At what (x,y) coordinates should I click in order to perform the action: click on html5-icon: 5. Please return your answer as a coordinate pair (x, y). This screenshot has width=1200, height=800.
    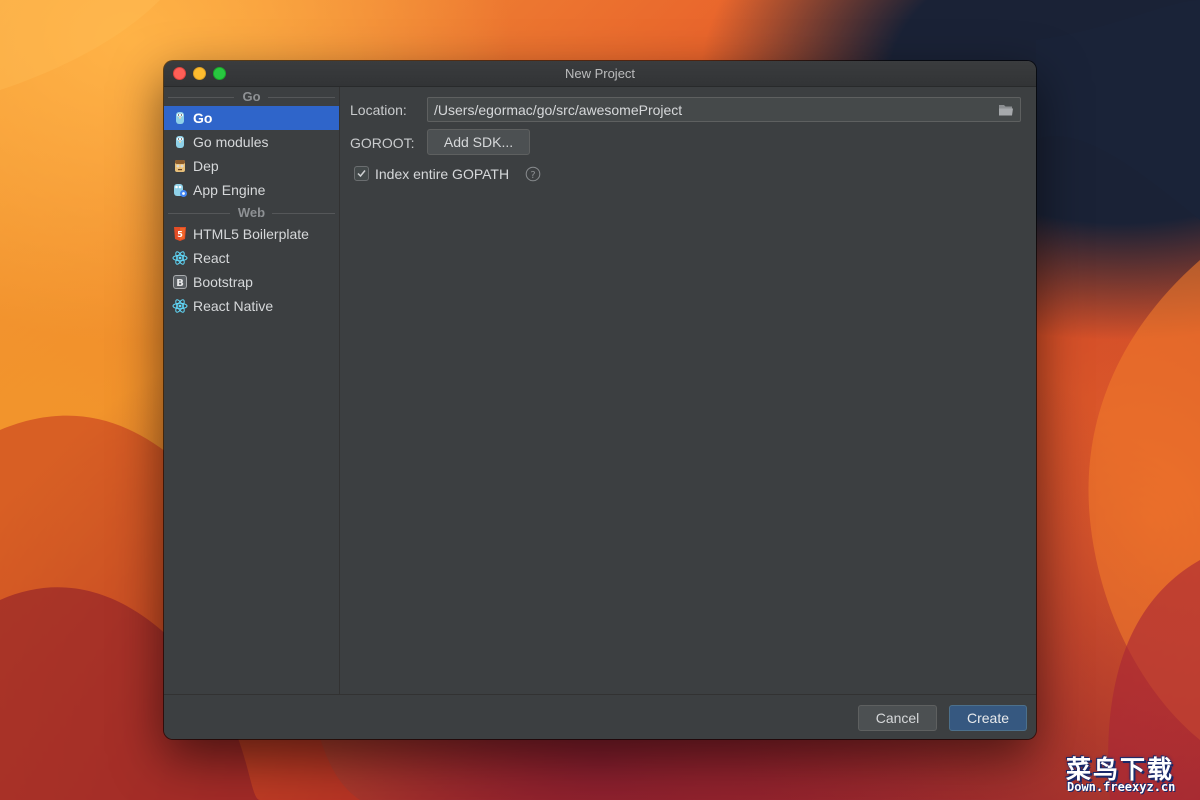
    Looking at the image, I should click on (180, 234).